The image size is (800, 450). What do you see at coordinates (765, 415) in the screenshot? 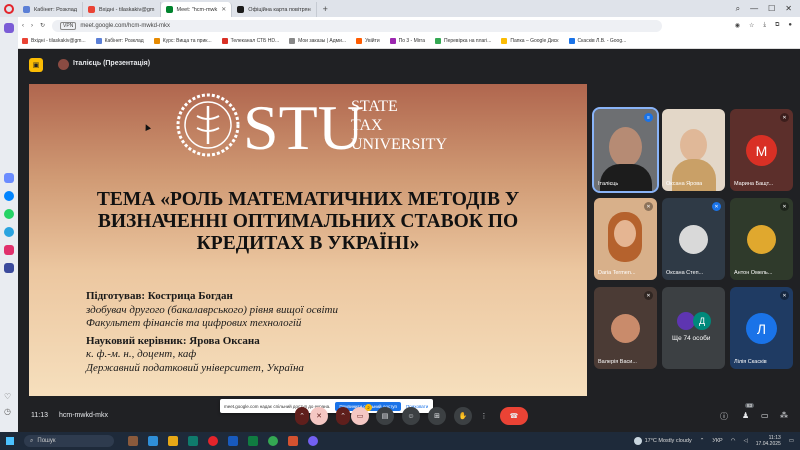
I see `chat-icon: ▭` at bounding box center [765, 415].